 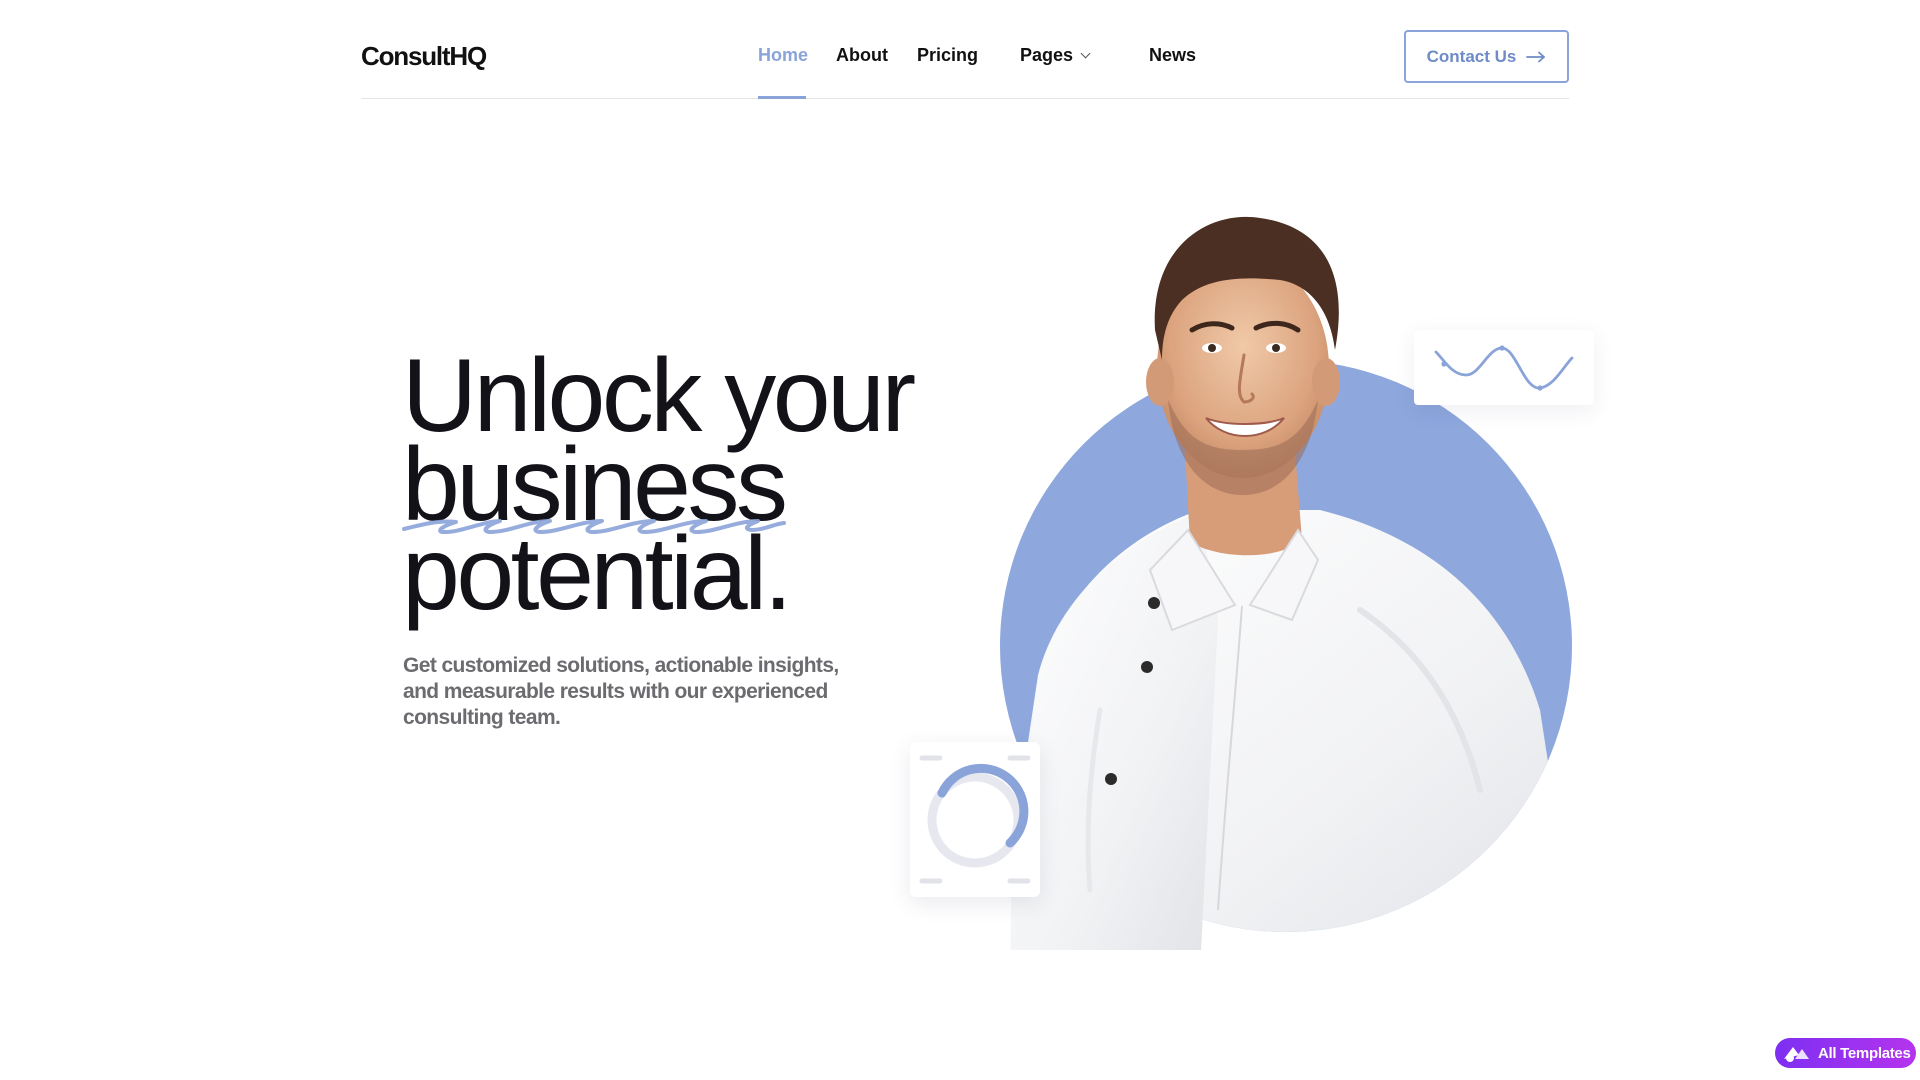 What do you see at coordinates (597, 574) in the screenshot?
I see `hero-title-line-3: potential.` at bounding box center [597, 574].